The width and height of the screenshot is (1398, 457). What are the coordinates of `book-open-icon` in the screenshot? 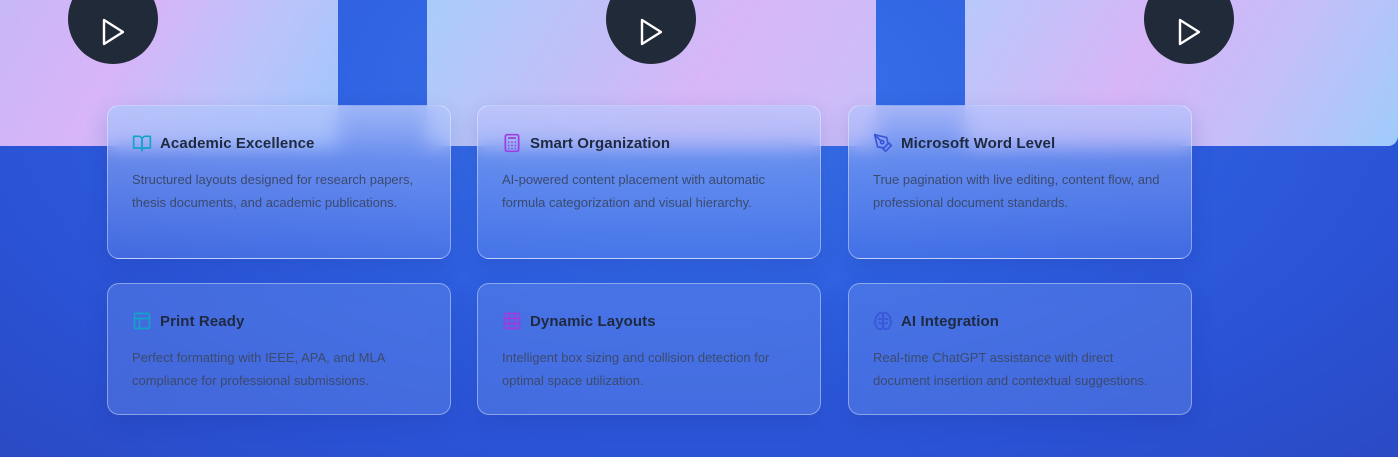 It's located at (142, 143).